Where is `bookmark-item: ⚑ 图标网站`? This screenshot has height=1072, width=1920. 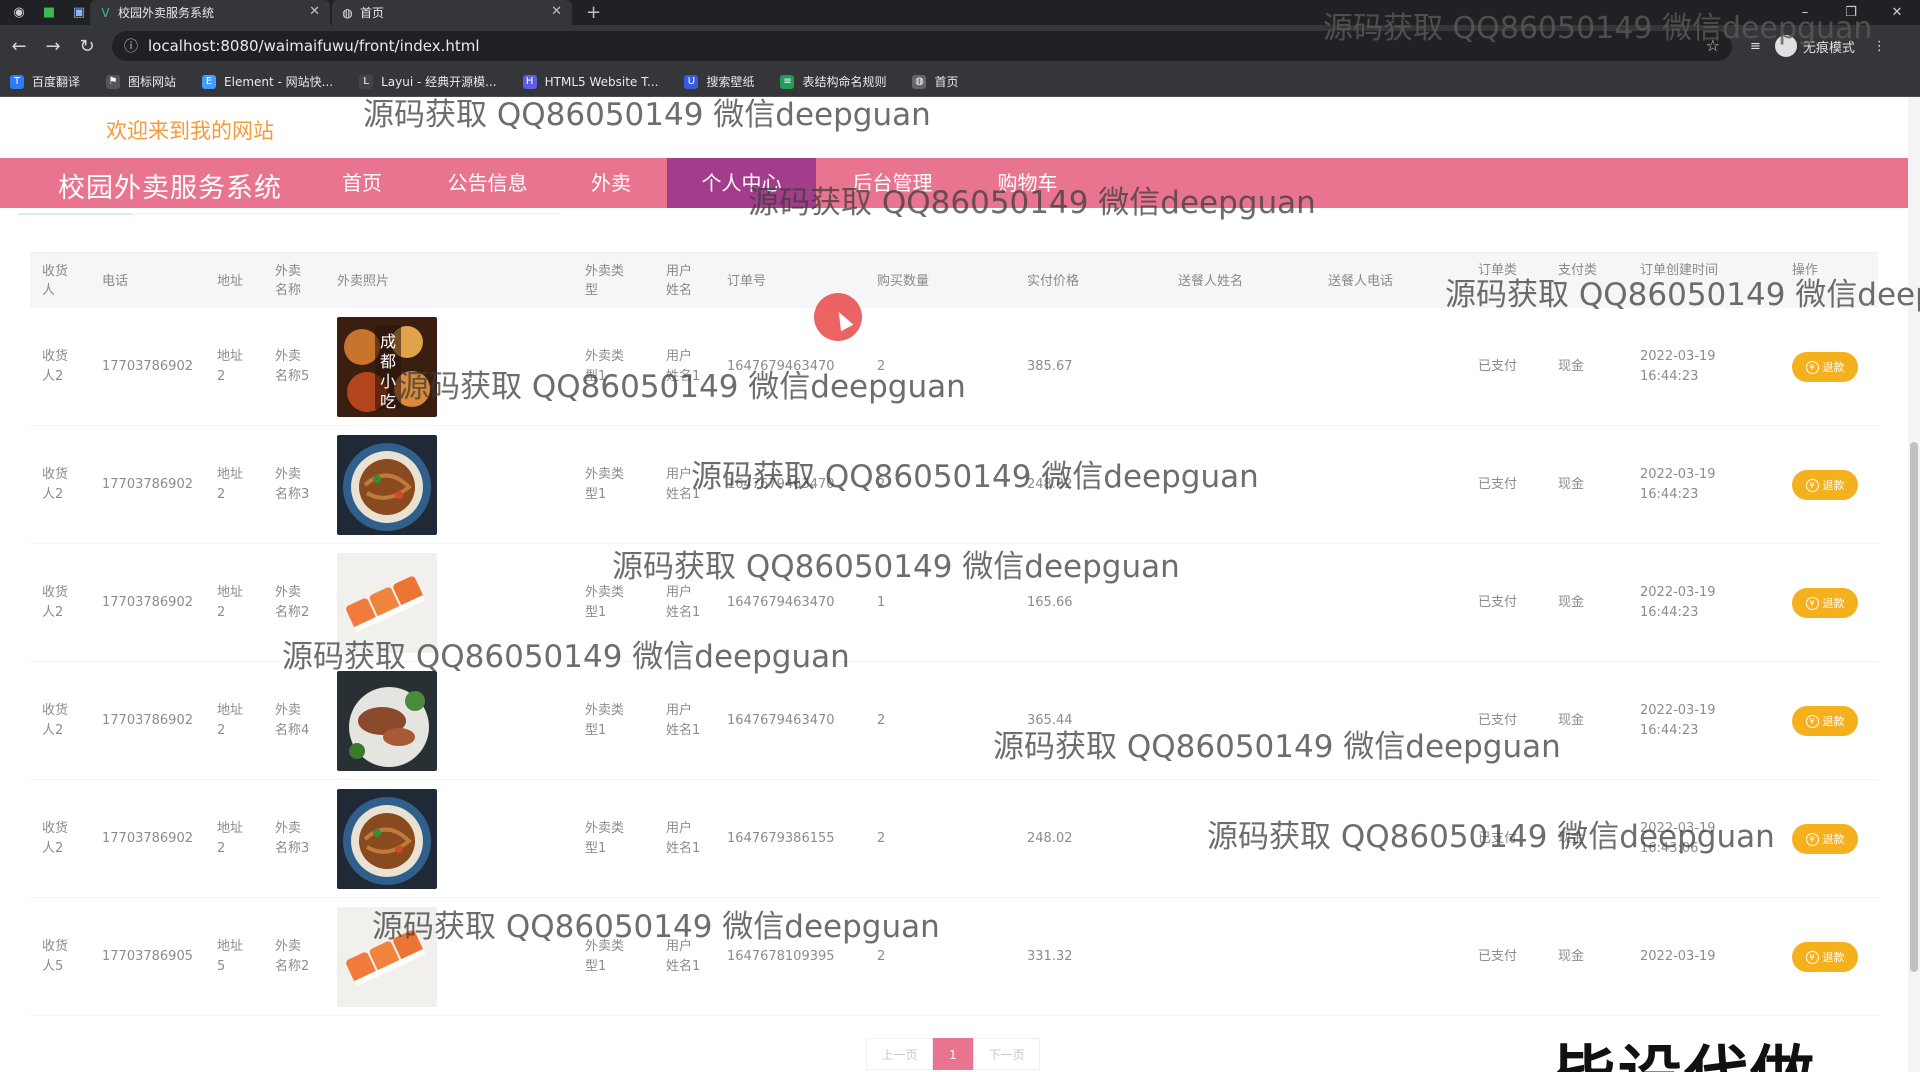
bookmark-item: ⚑ 图标网站 is located at coordinates (141, 81).